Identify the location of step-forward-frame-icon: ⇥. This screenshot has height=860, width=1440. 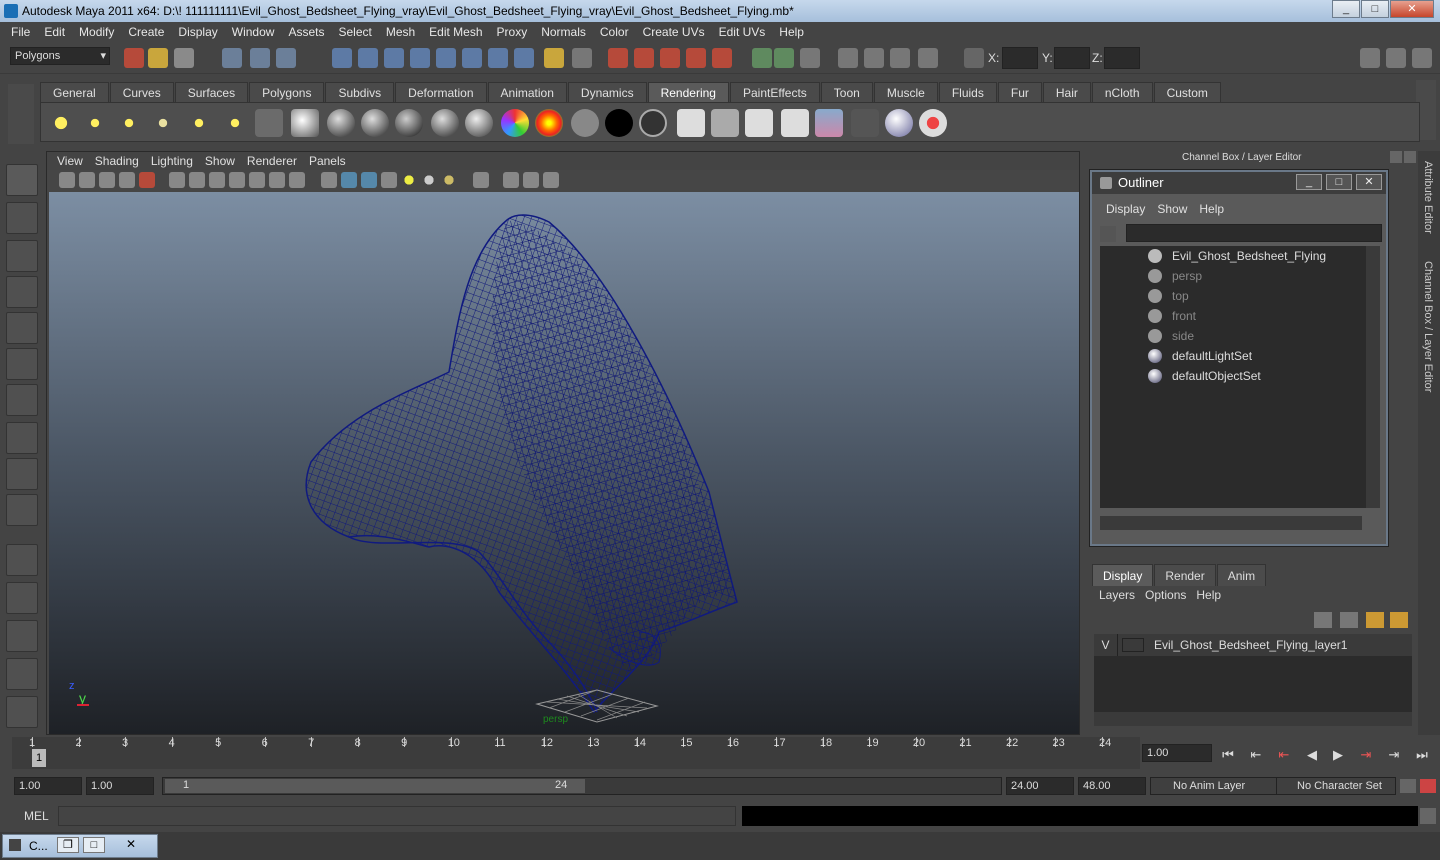
(1366, 755).